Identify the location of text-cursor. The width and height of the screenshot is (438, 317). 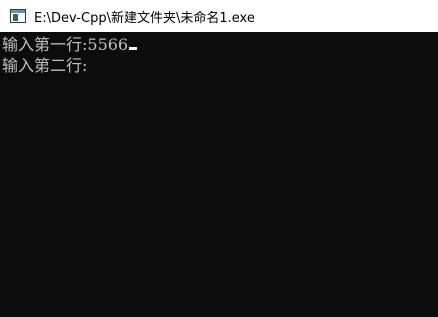
(133, 48).